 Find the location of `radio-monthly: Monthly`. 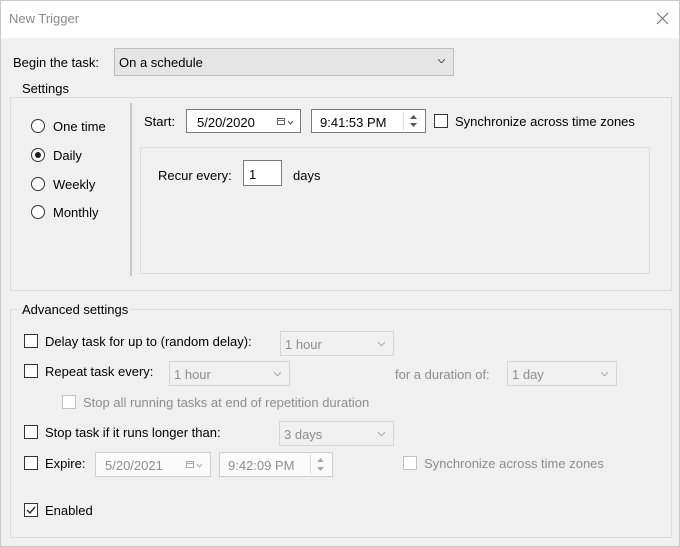

radio-monthly: Monthly is located at coordinates (83, 215).